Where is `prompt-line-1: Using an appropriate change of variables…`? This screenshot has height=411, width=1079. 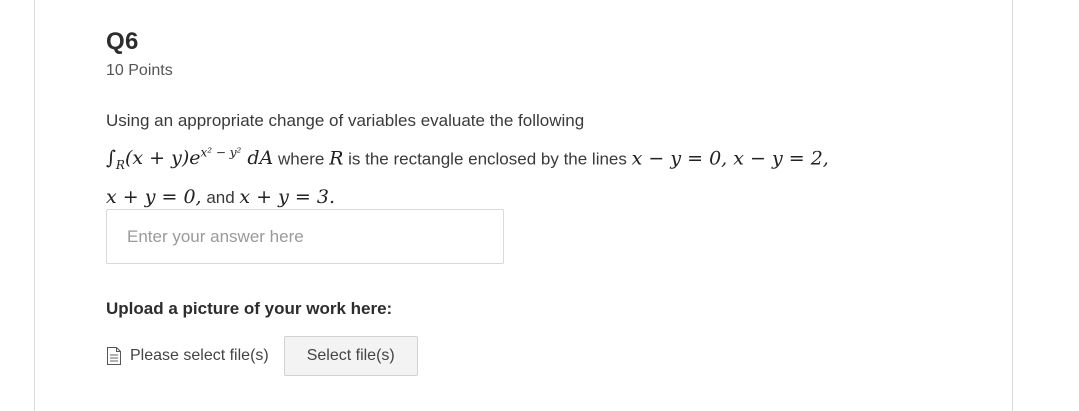 prompt-line-1: Using an appropriate change of variables… is located at coordinates (345, 120).